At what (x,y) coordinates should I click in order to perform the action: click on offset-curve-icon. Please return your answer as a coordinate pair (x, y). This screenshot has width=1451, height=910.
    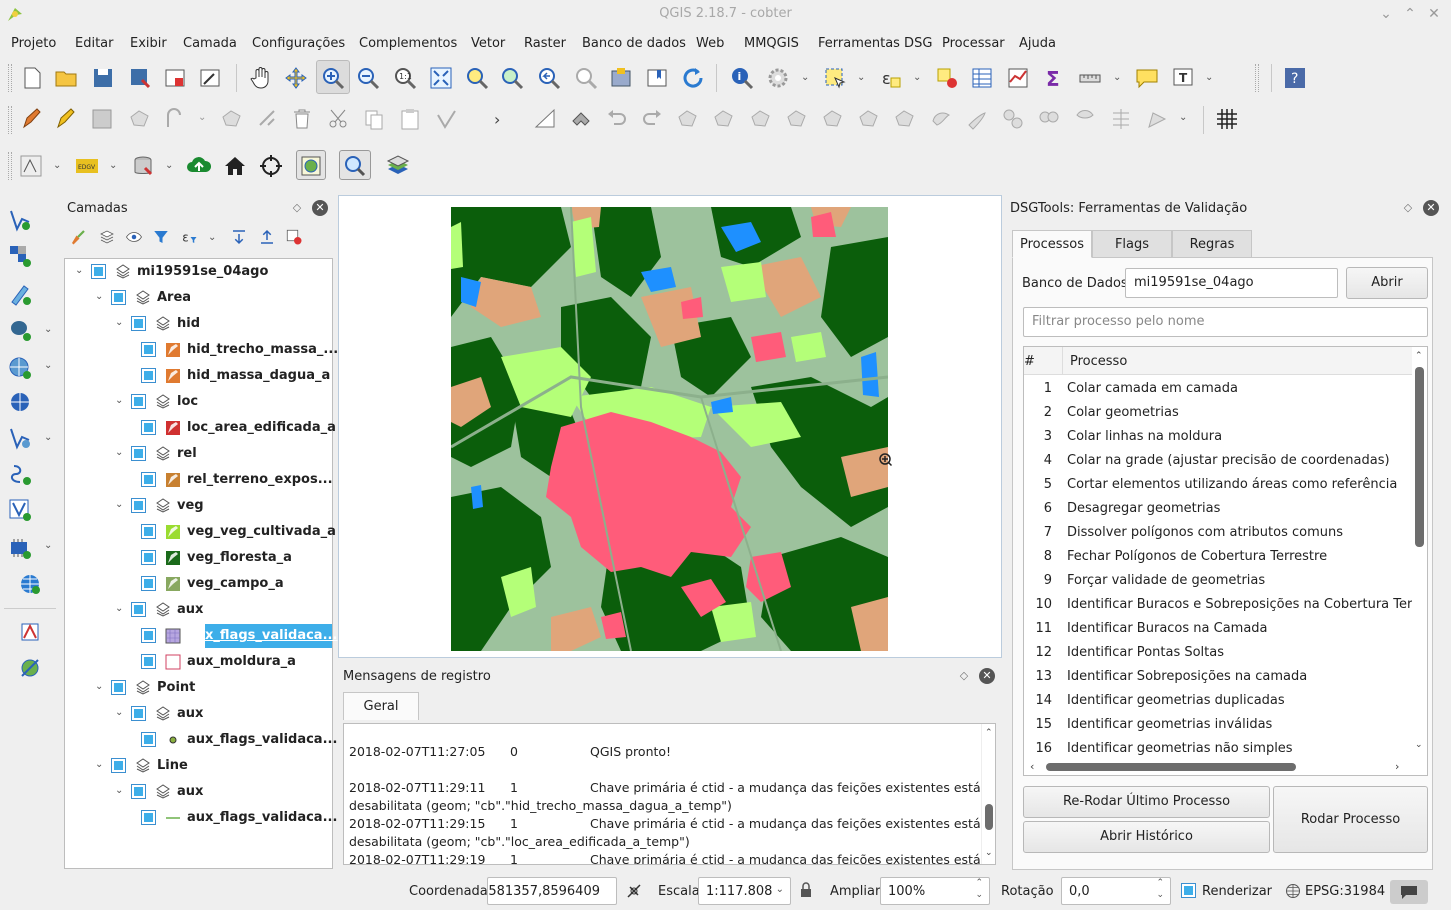
    Looking at the image, I should click on (905, 119).